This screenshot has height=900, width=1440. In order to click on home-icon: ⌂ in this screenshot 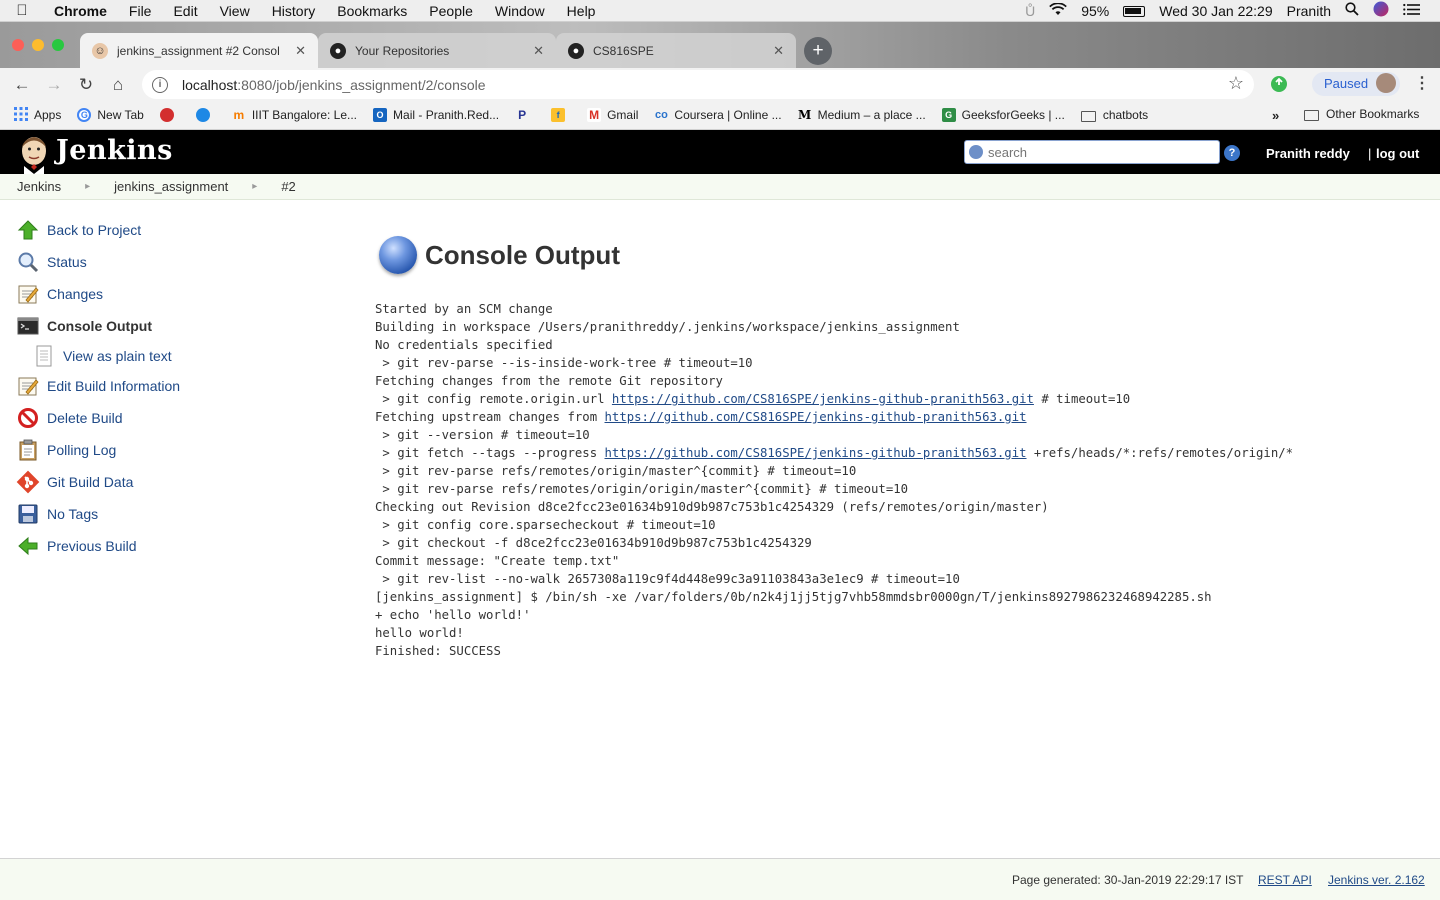, I will do `click(118, 85)`.